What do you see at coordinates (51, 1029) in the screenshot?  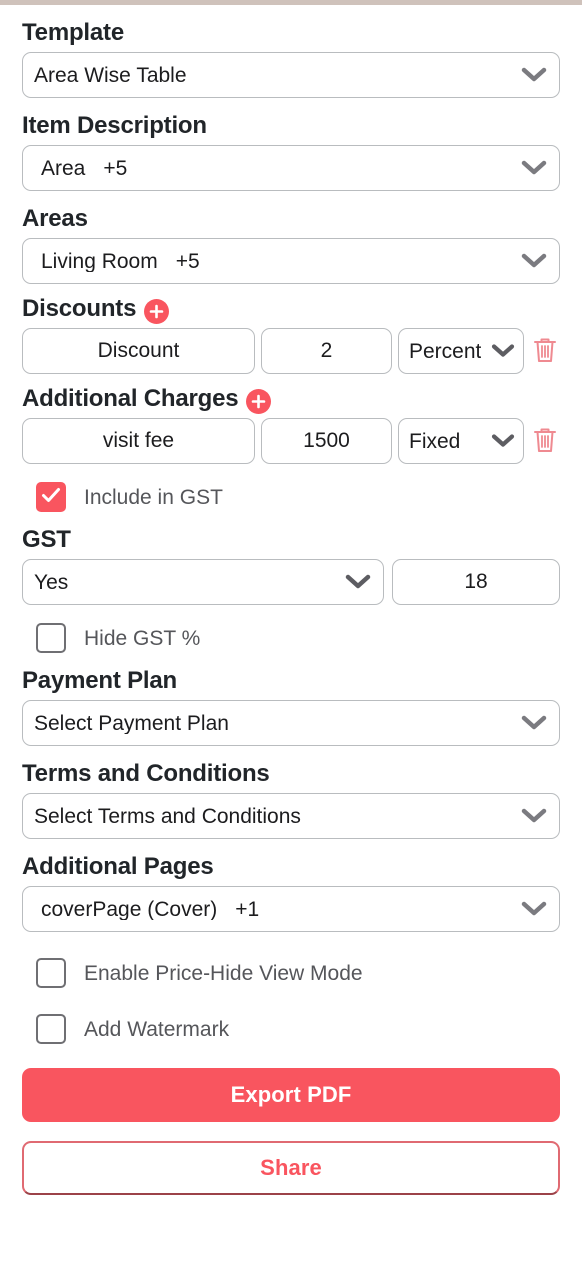 I see `add-watermark-checkbox` at bounding box center [51, 1029].